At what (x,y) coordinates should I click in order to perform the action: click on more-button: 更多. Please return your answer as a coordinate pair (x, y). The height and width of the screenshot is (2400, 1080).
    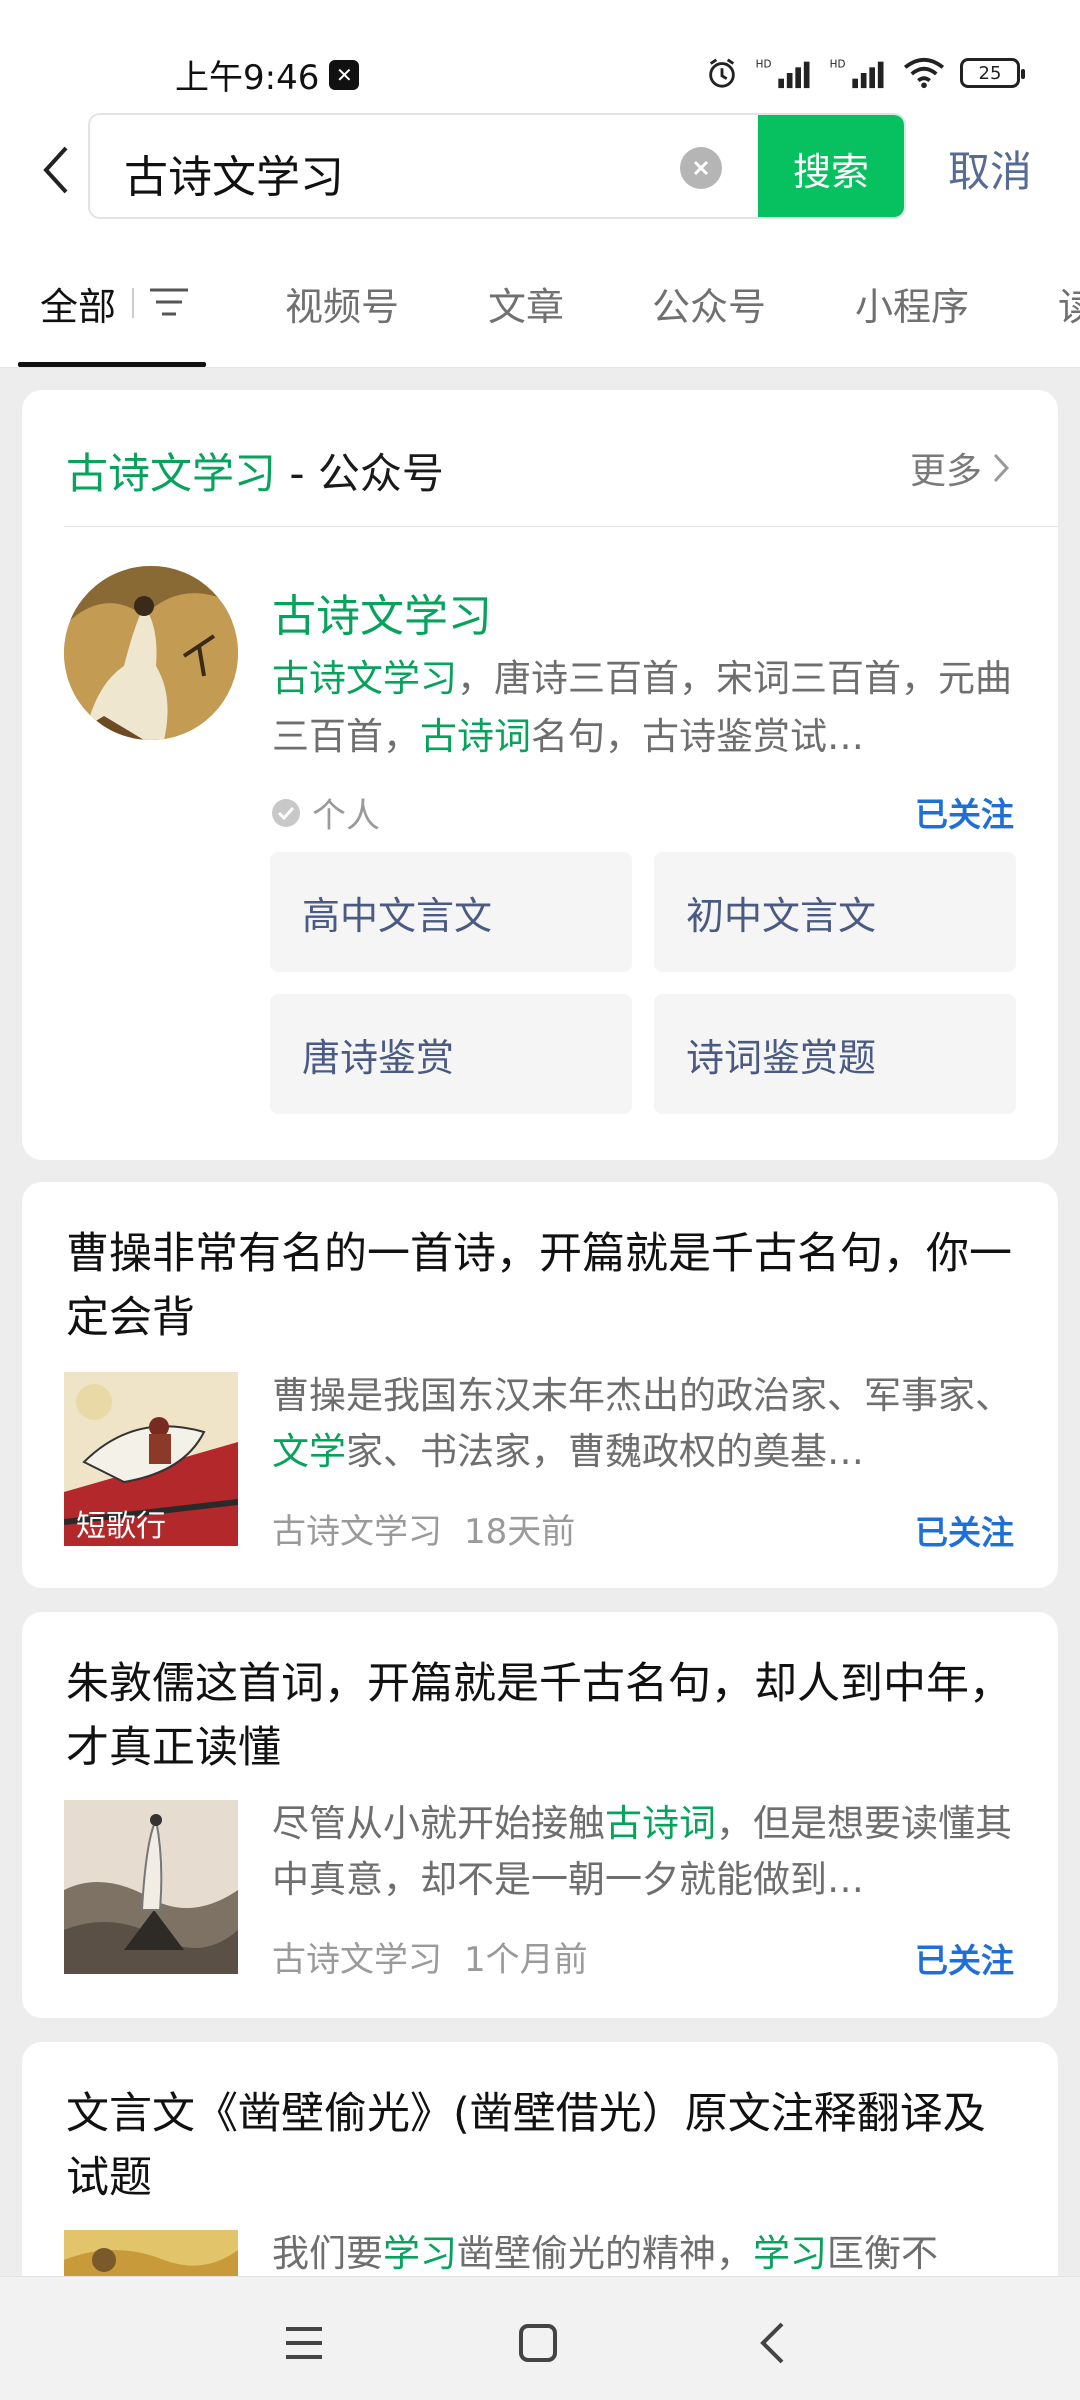
    Looking at the image, I should click on (960, 468).